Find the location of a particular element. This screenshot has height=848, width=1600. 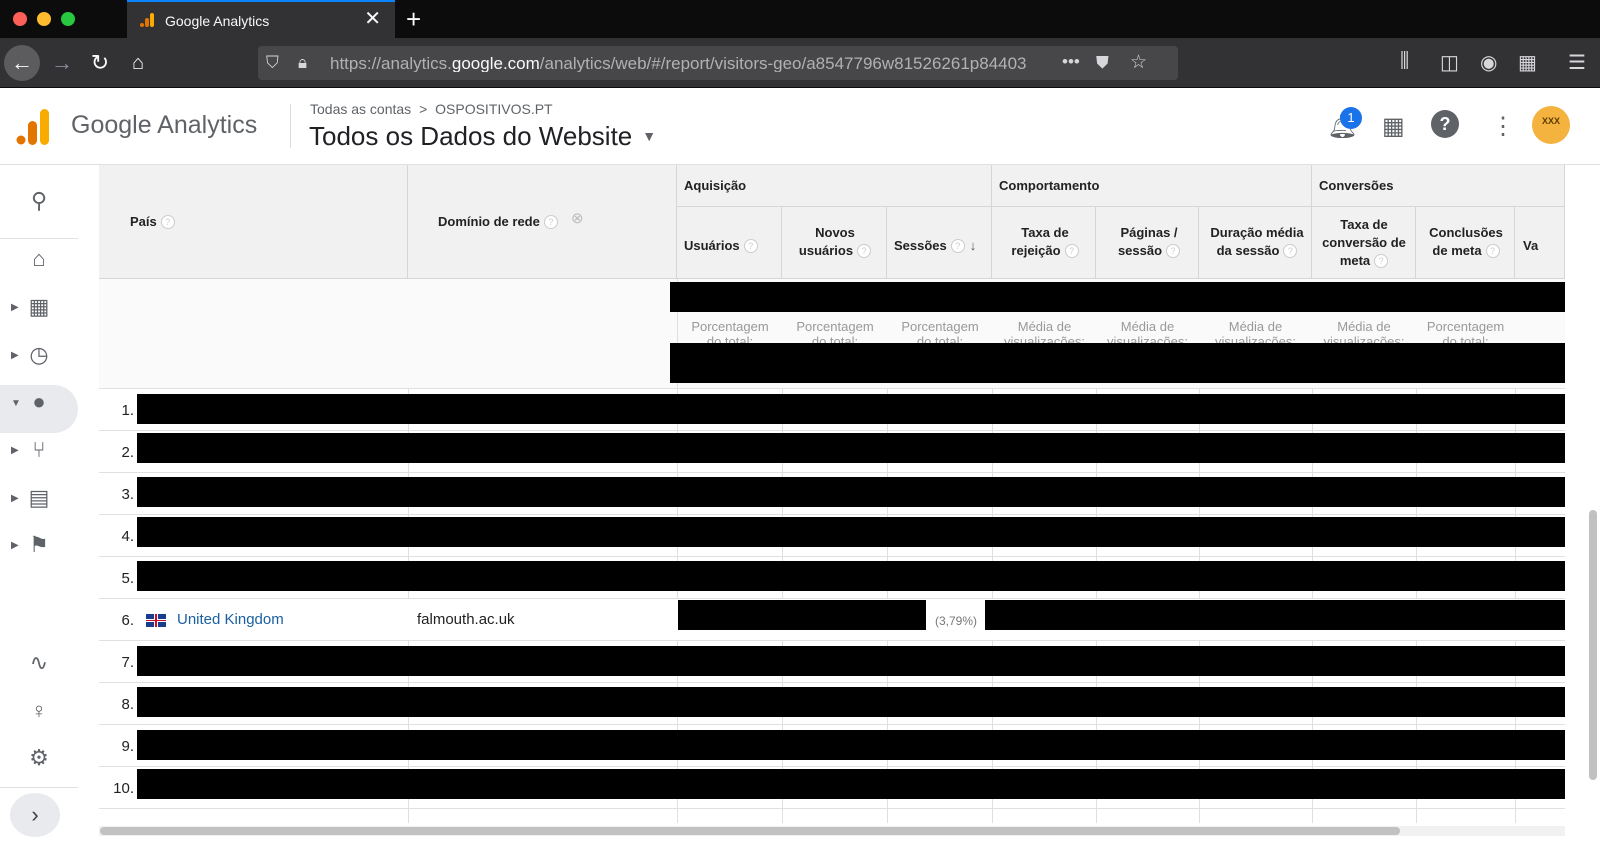

table-row: 7. is located at coordinates (832, 662).